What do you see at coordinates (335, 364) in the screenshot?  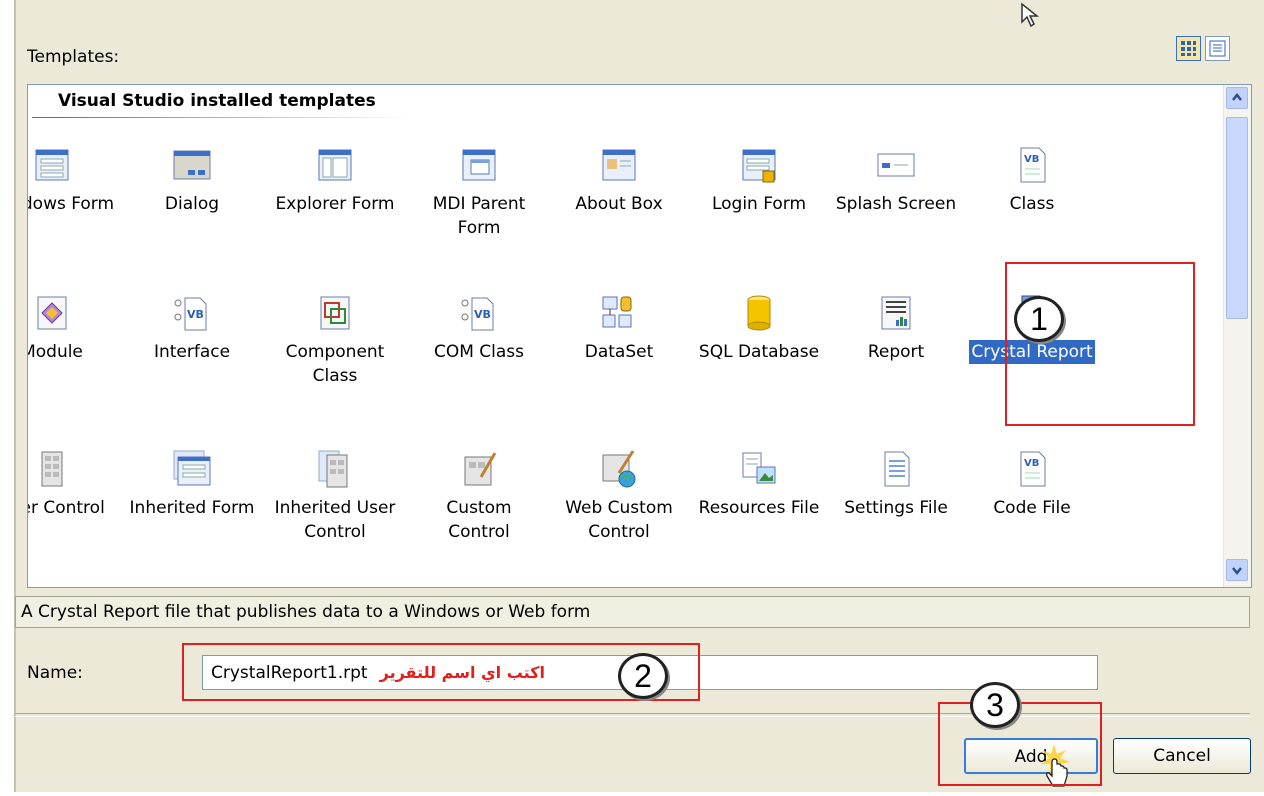 I see `template-label: Component Class` at bounding box center [335, 364].